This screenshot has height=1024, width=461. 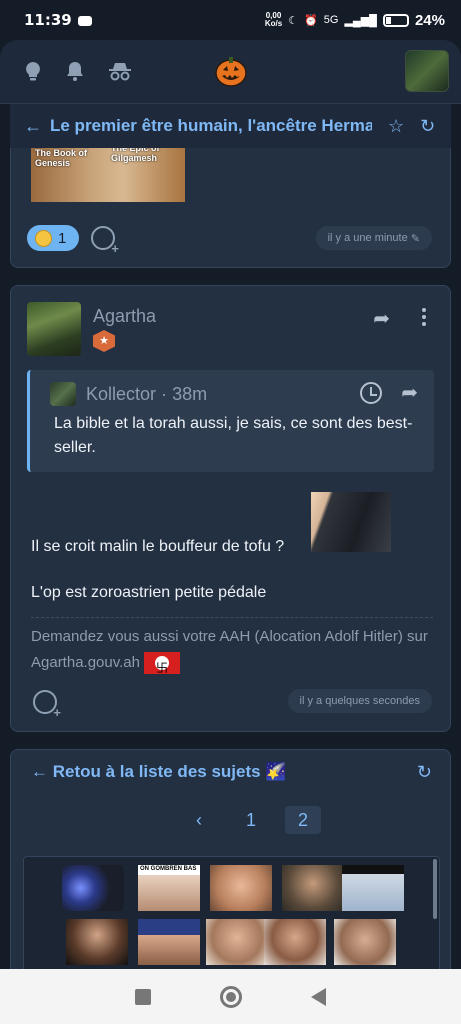 I want to click on quote-author-line: Kollector · 38m, so click(x=146, y=394).